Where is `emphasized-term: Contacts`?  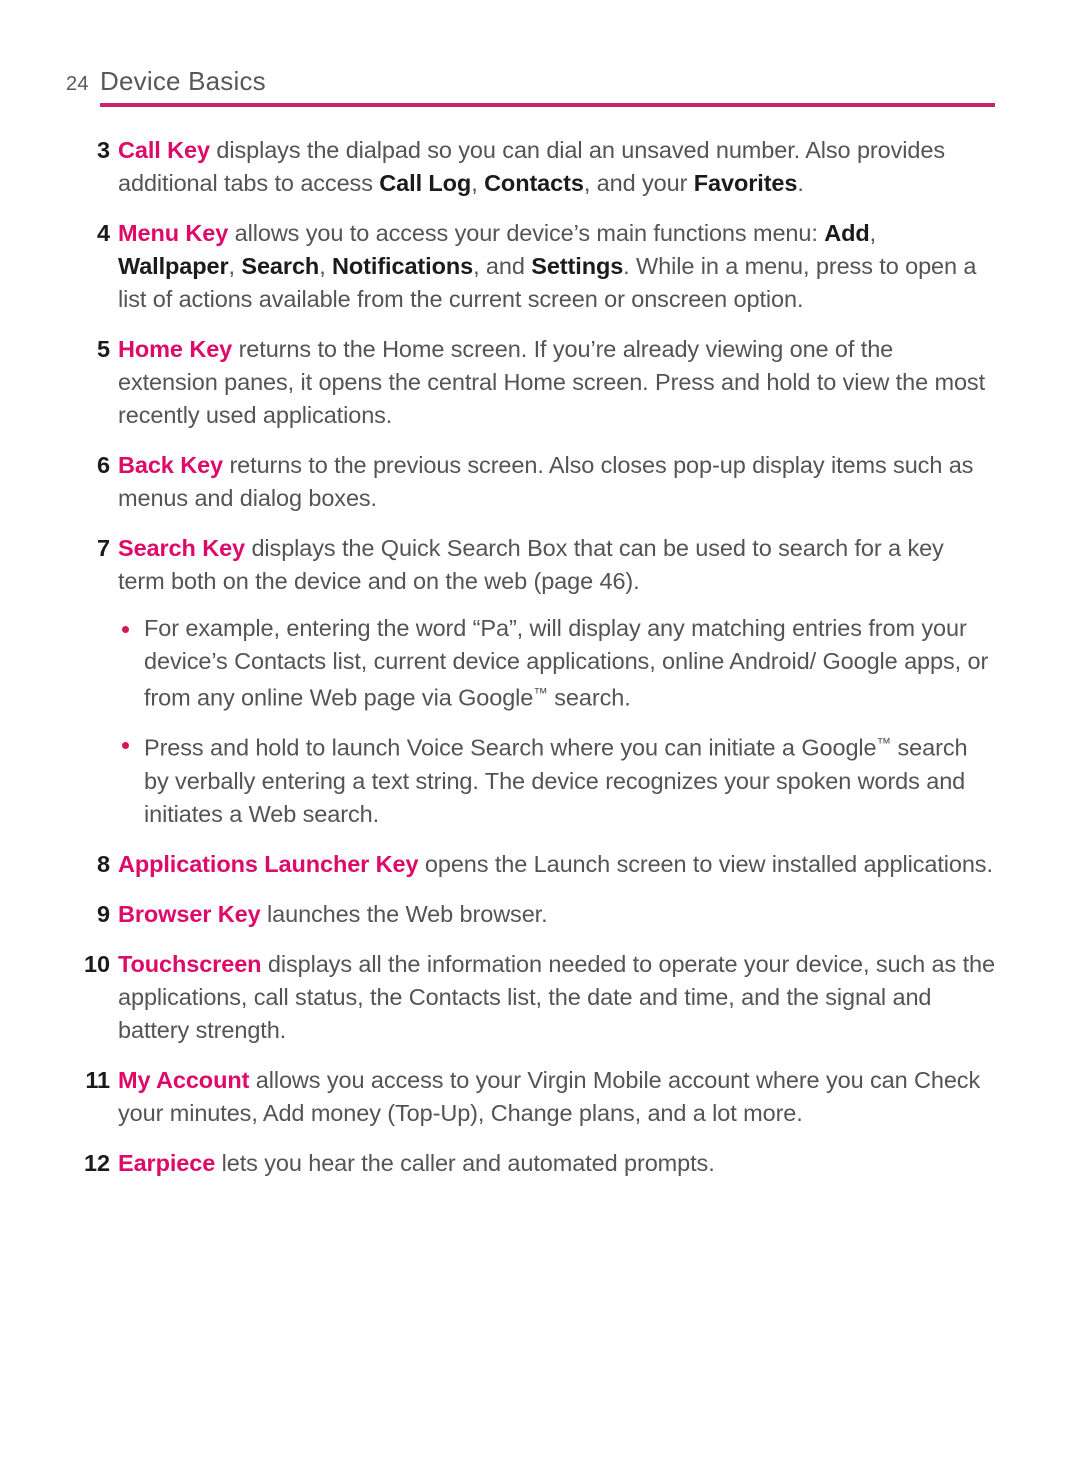 emphasized-term: Contacts is located at coordinates (534, 183).